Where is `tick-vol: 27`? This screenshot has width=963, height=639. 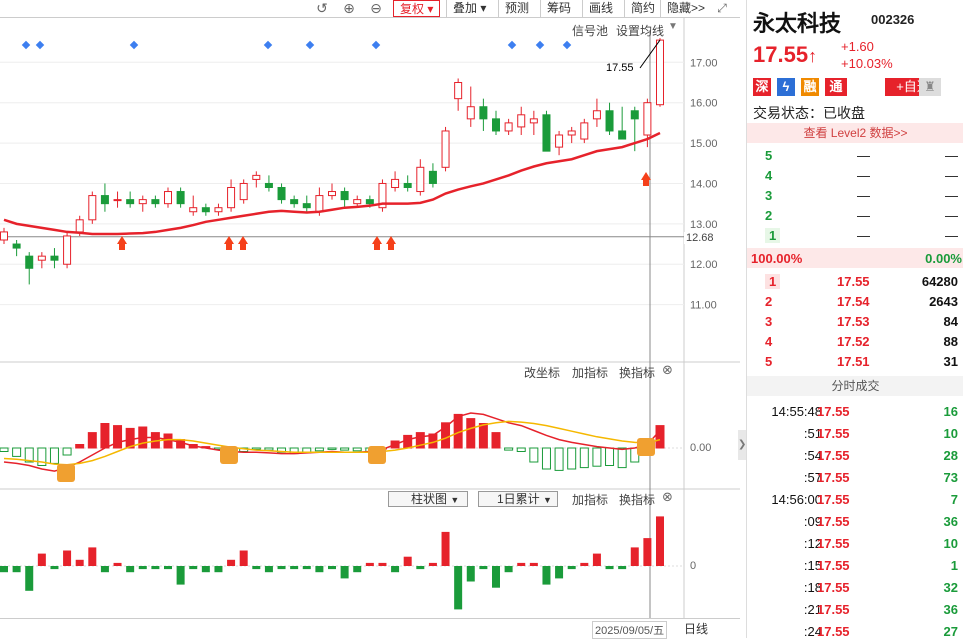
tick-vol: 27 is located at coordinates (950, 631).